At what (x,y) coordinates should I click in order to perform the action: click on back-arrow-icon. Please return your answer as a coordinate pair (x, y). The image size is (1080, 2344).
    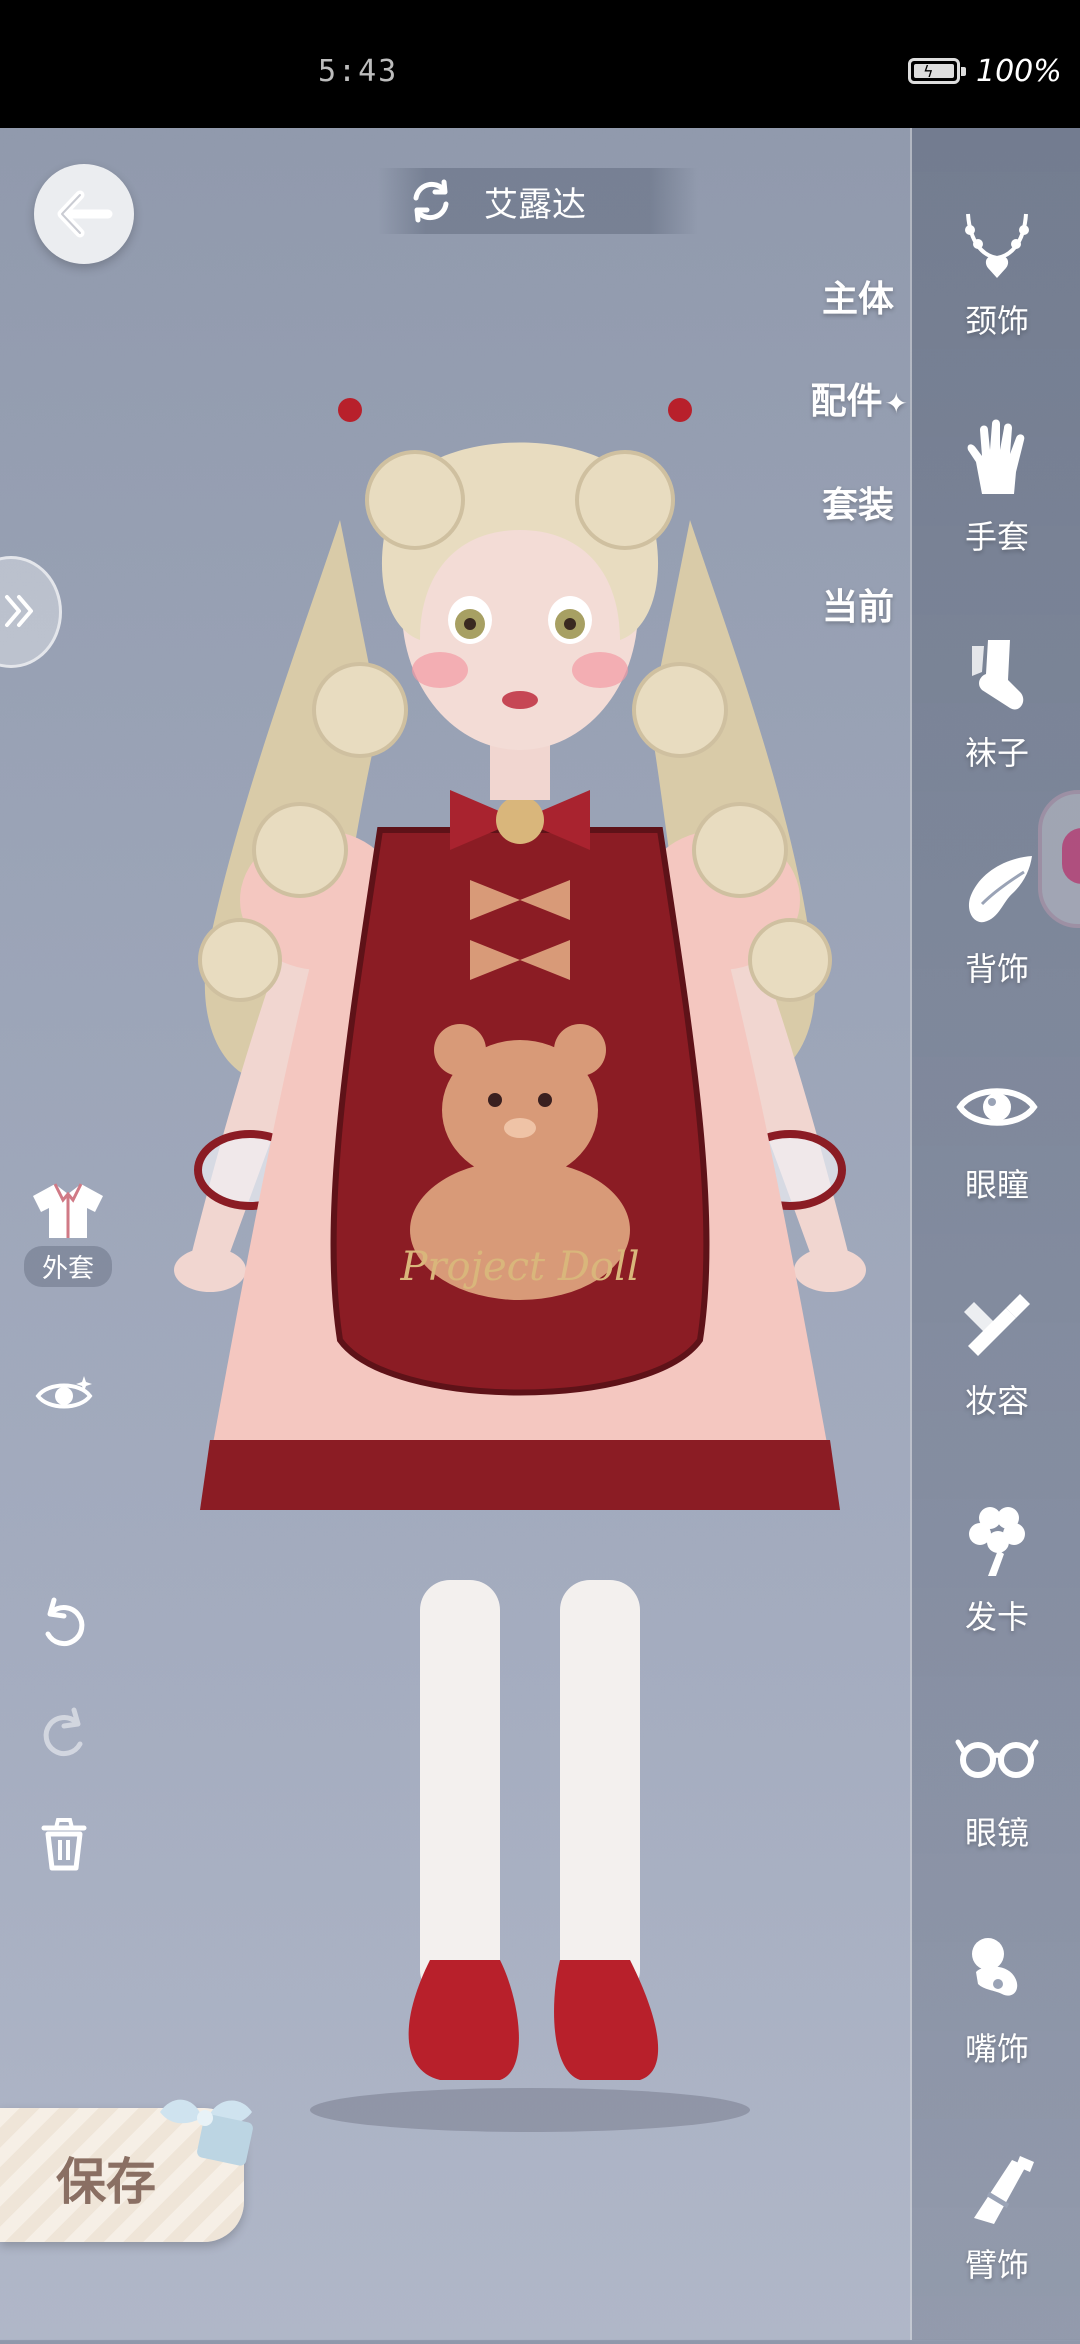
    Looking at the image, I should click on (85, 214).